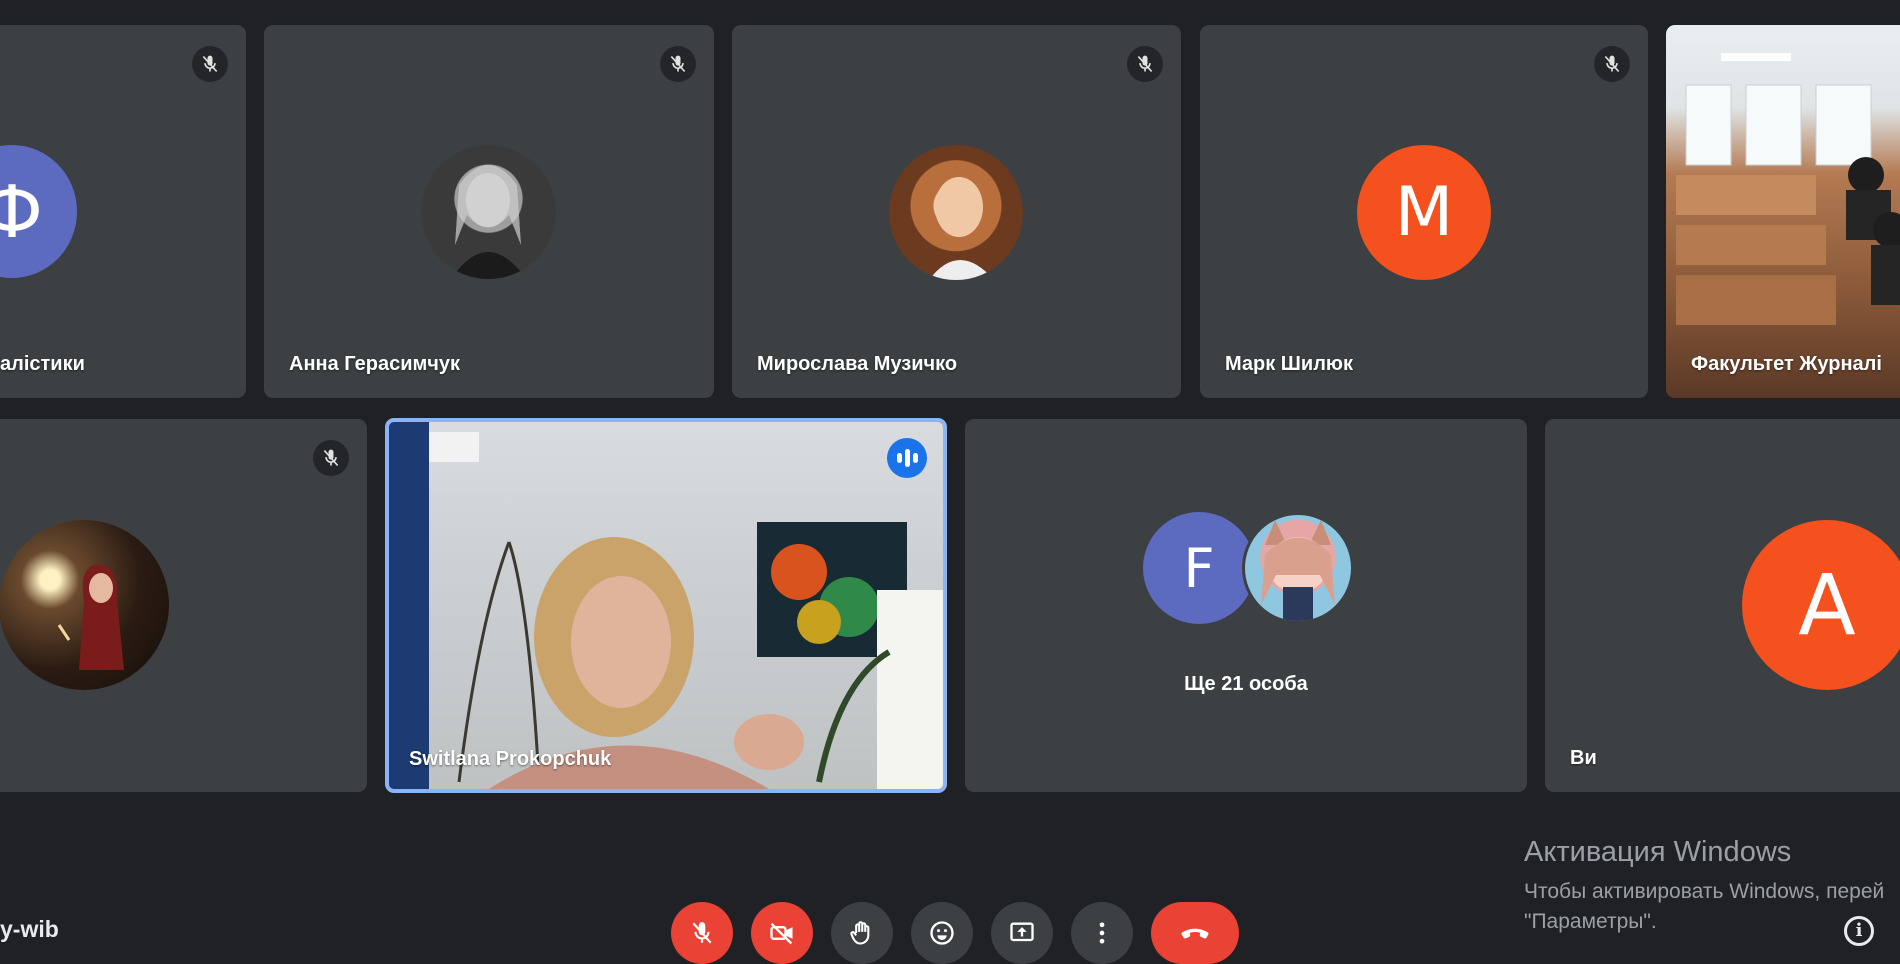  Describe the element at coordinates (375, 364) in the screenshot. I see `participant-name: Анна Герасимчук` at that location.